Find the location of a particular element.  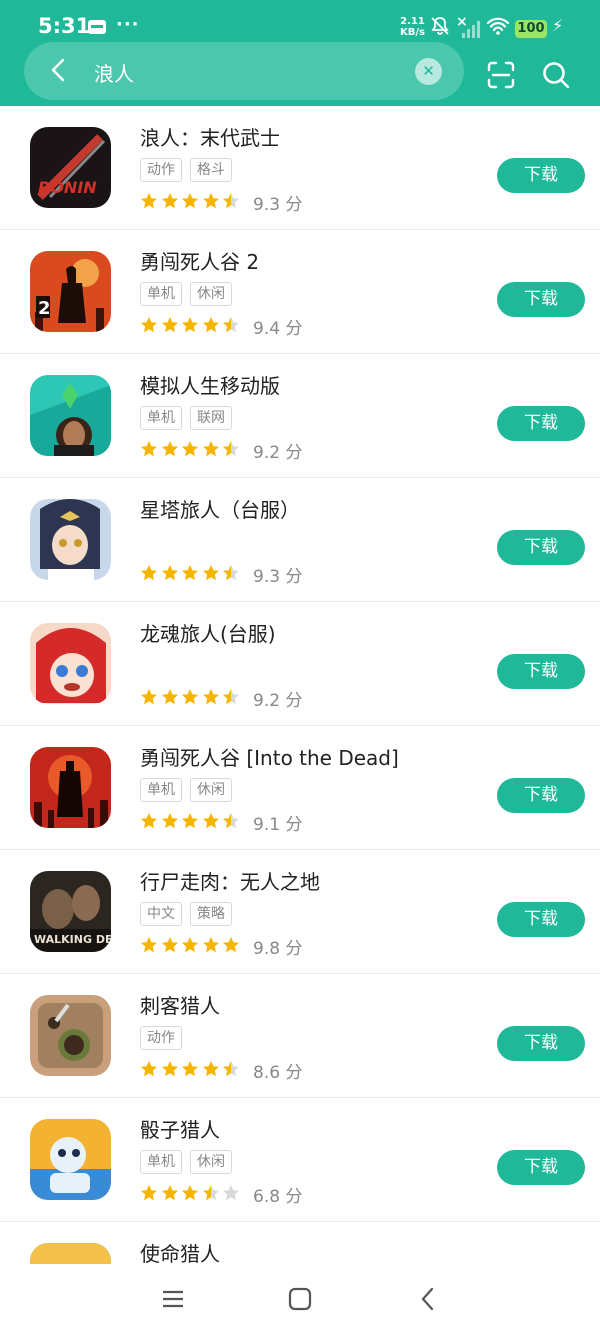

hunter-assassin-icon is located at coordinates (70, 1035).